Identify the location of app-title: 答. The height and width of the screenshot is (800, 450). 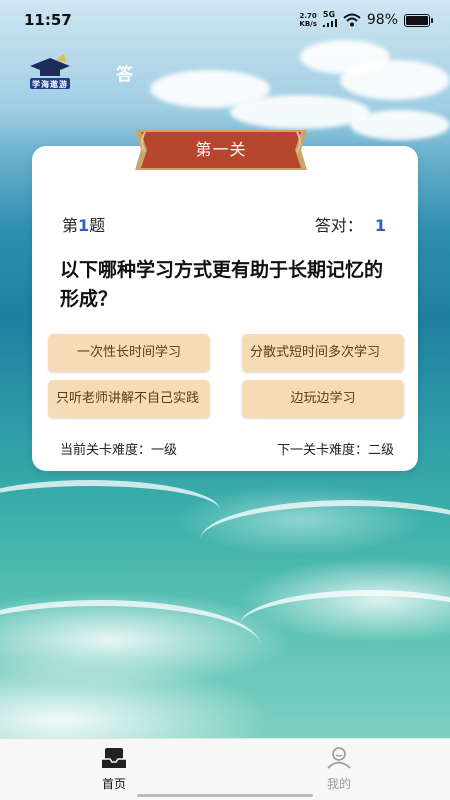
(124, 74).